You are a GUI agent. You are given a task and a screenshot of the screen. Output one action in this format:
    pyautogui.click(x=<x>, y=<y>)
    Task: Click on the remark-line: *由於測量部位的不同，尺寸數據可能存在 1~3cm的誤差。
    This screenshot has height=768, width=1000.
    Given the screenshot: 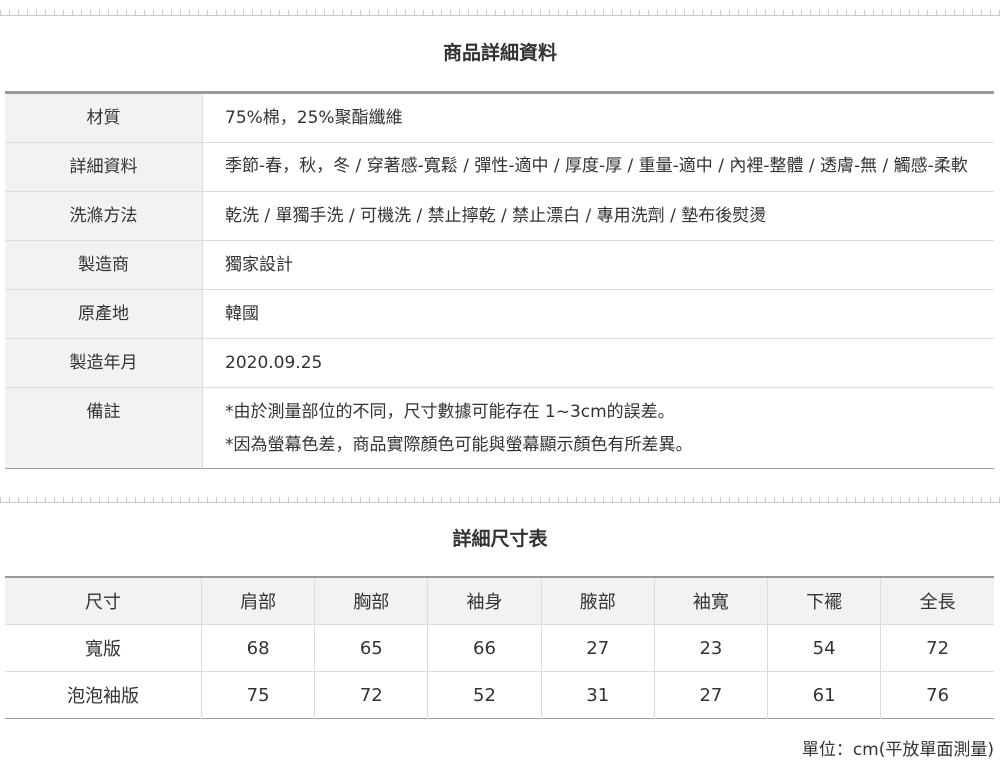 What is the action you would take?
    pyautogui.click(x=450, y=412)
    